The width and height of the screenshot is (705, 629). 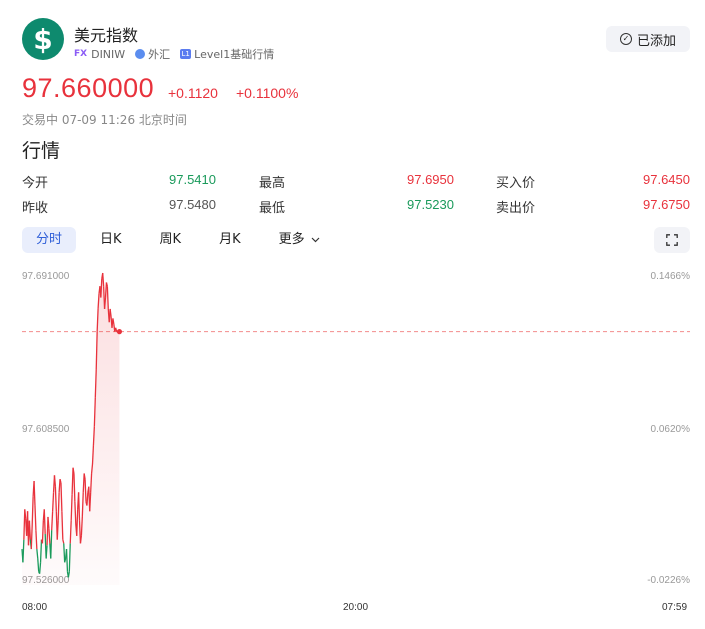 What do you see at coordinates (186, 54) in the screenshot?
I see `level-badge-icon: L1` at bounding box center [186, 54].